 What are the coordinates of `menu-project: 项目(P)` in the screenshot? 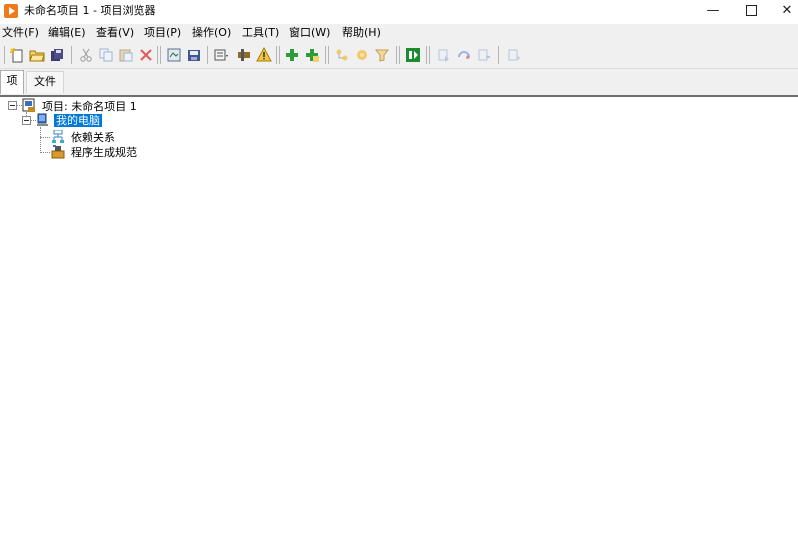 It's located at (162, 33).